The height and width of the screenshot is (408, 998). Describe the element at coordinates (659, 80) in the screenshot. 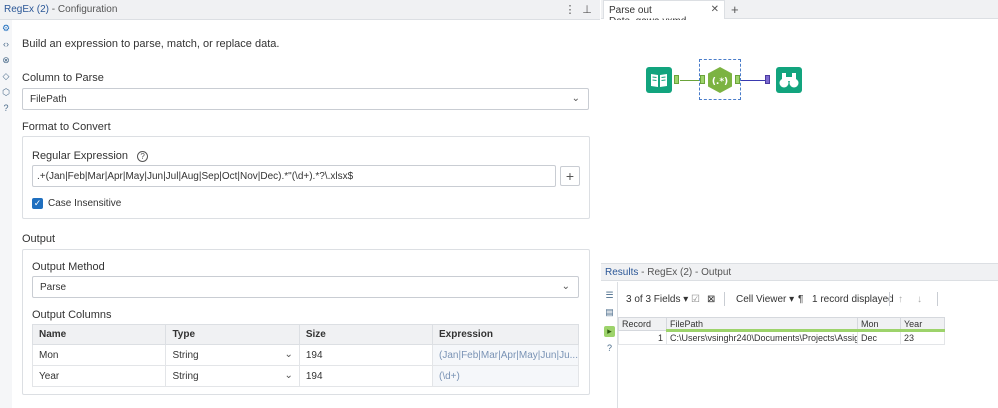

I see `input-data-tool` at that location.